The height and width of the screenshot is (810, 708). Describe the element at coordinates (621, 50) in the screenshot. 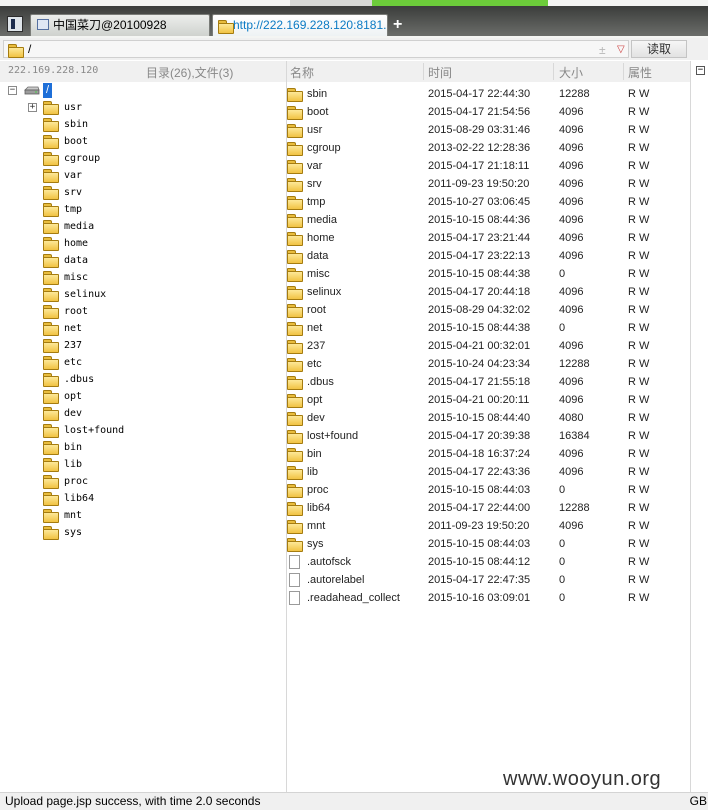

I see `chevron-down-icon: ▽` at that location.